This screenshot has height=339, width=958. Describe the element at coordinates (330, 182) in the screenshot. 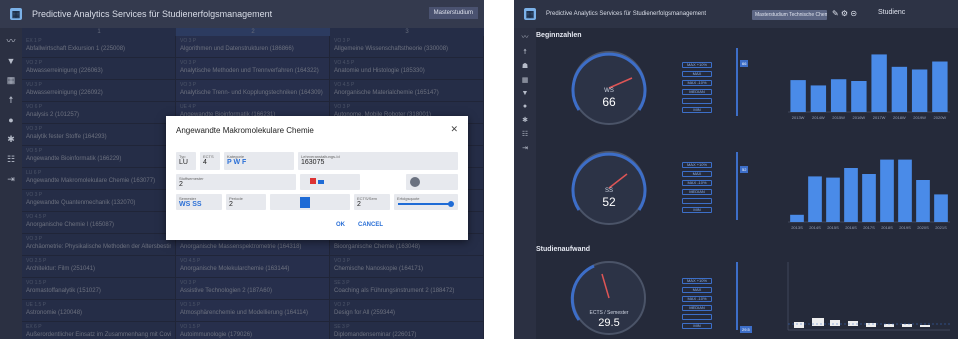

I see `distribution-chart` at that location.